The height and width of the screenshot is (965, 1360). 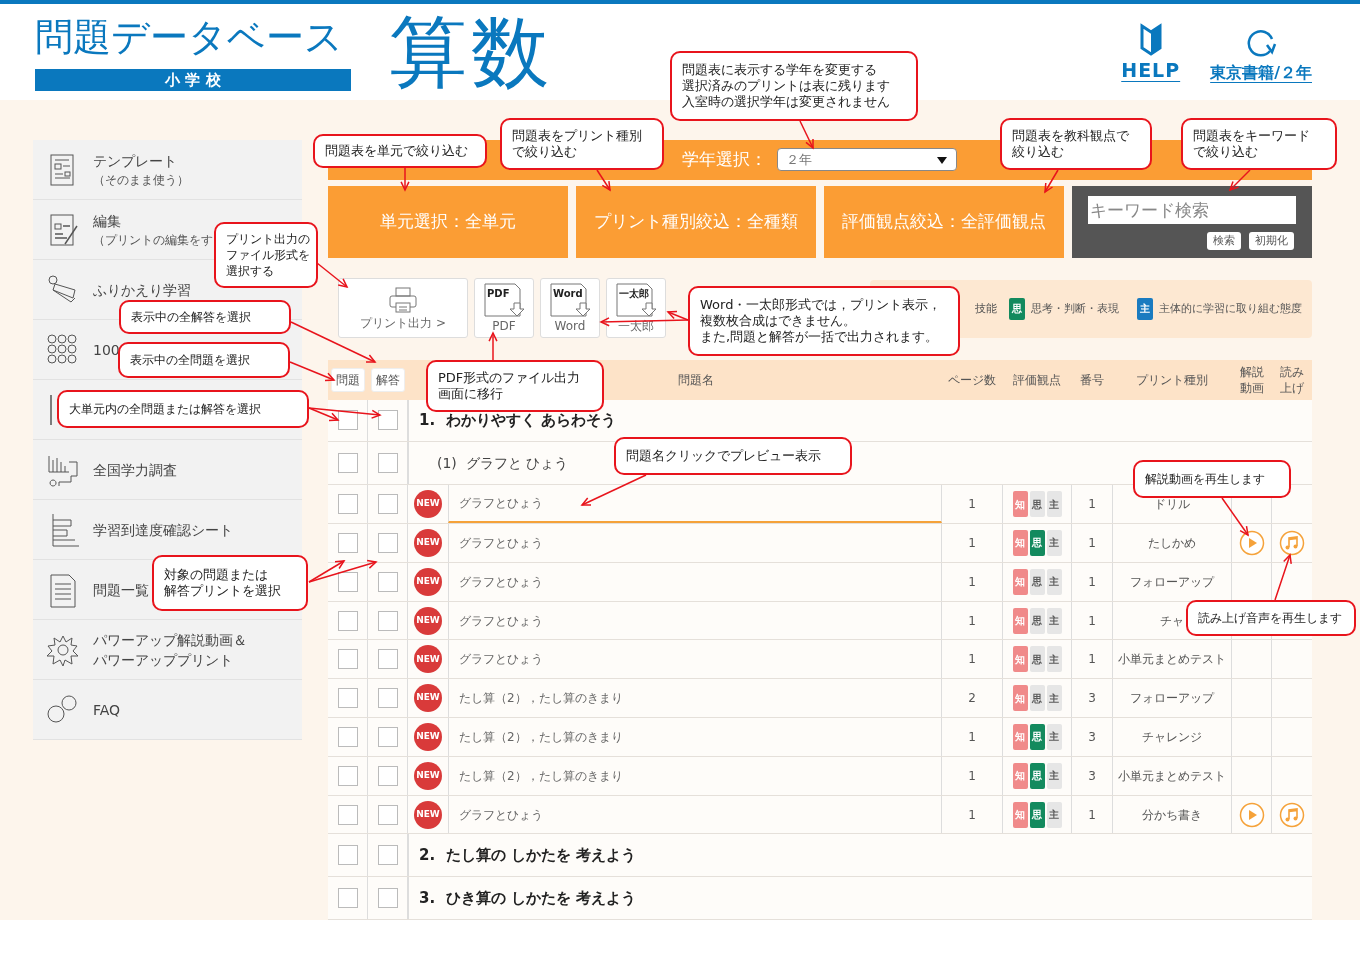 I want to click on legend-label: 思考・判断・表現, so click(x=1075, y=308).